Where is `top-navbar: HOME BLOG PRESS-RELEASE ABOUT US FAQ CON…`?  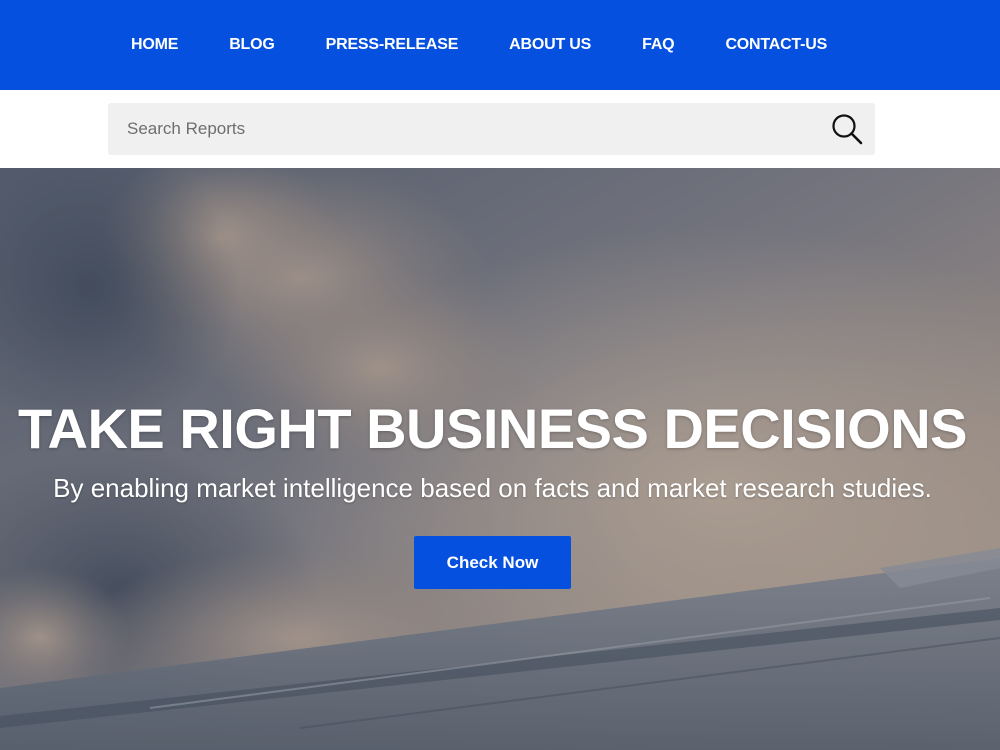 top-navbar: HOME BLOG PRESS-RELEASE ABOUT US FAQ CON… is located at coordinates (500, 45).